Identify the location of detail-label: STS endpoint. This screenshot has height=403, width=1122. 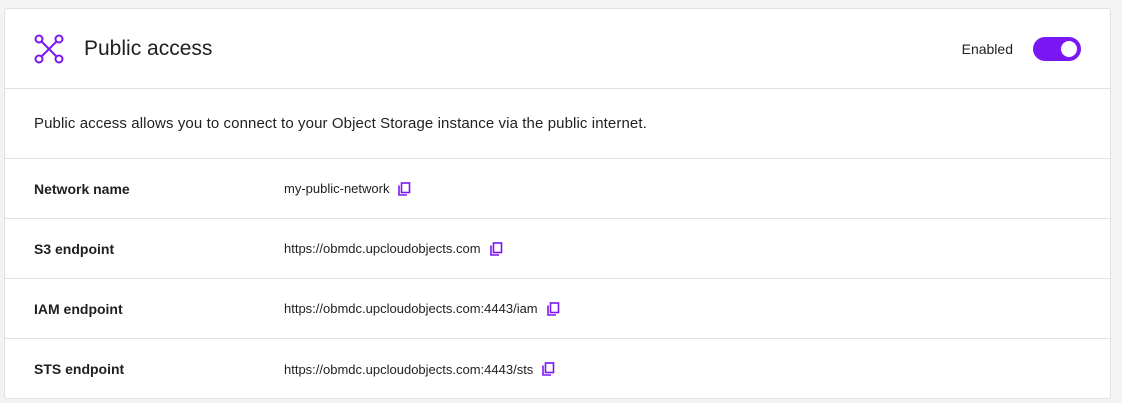
(79, 369).